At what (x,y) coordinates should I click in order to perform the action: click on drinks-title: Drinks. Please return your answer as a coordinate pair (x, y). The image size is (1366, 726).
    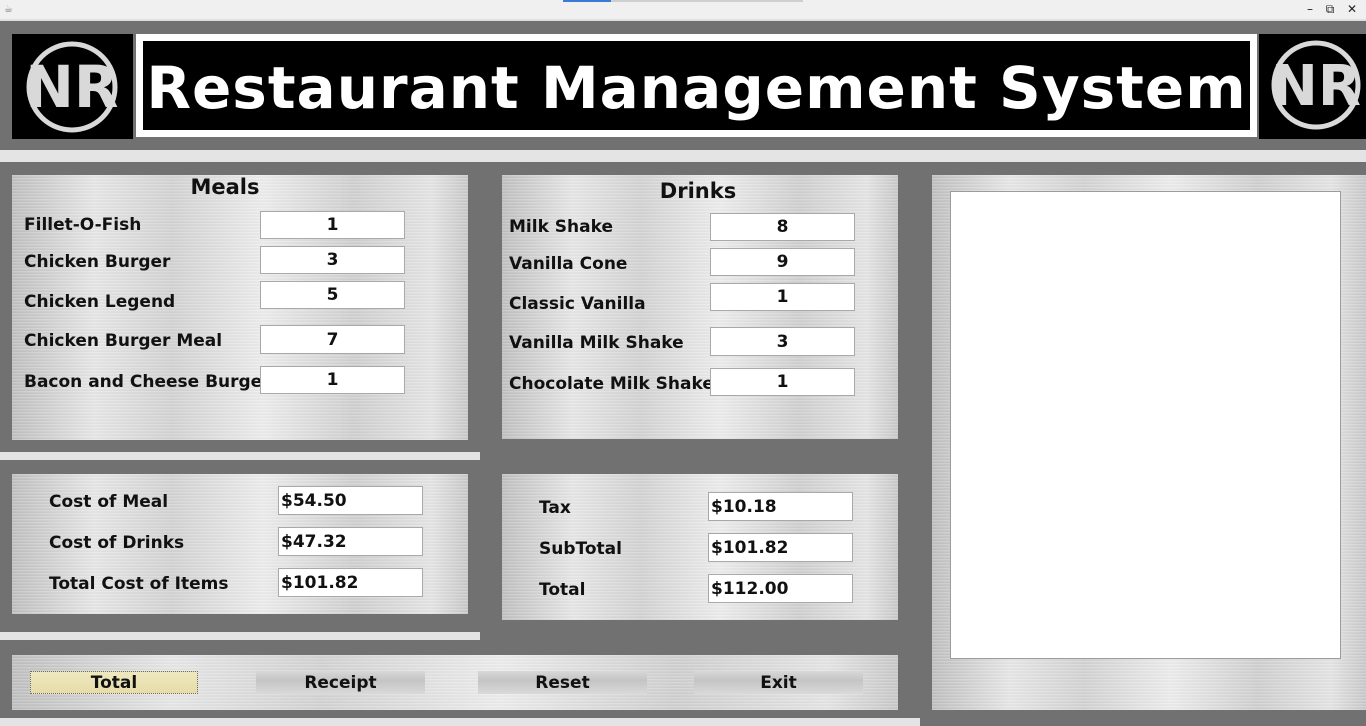
    Looking at the image, I should click on (698, 191).